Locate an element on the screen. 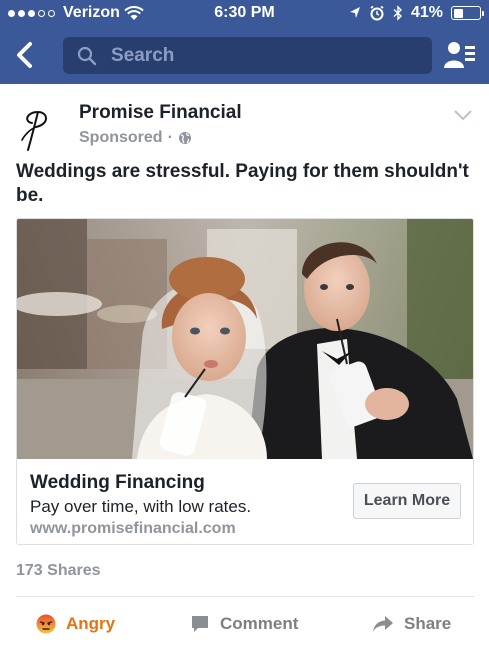  angry-label: Angry is located at coordinates (91, 623).